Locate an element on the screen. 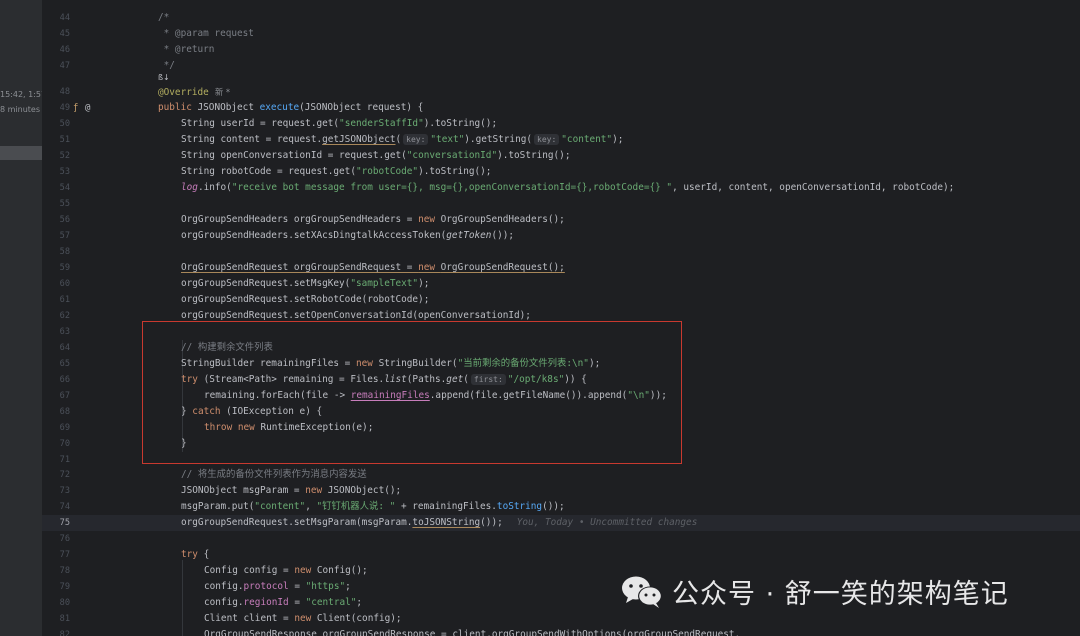 The image size is (1080, 636). implements-method-icon: ƒ is located at coordinates (75, 108).